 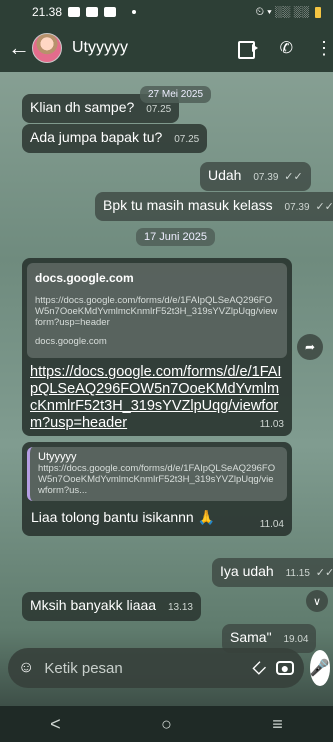 I want to click on battery-icon, so click(x=318, y=12).